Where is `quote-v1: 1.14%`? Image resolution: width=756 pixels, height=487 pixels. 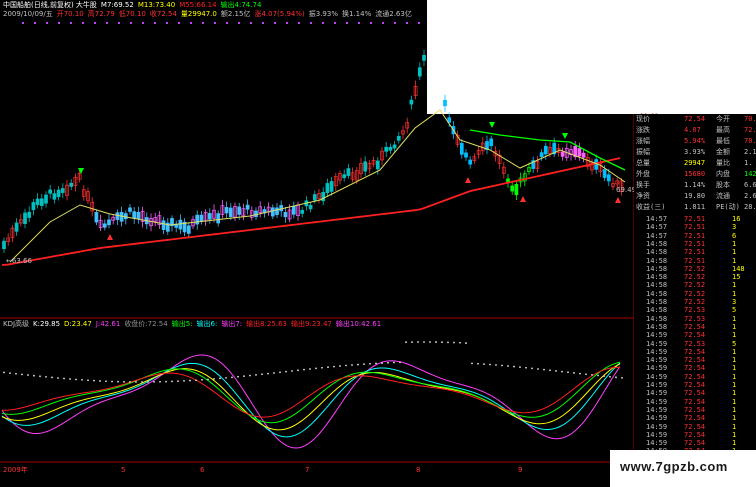
quote-v1: 1.14% is located at coordinates (695, 185).